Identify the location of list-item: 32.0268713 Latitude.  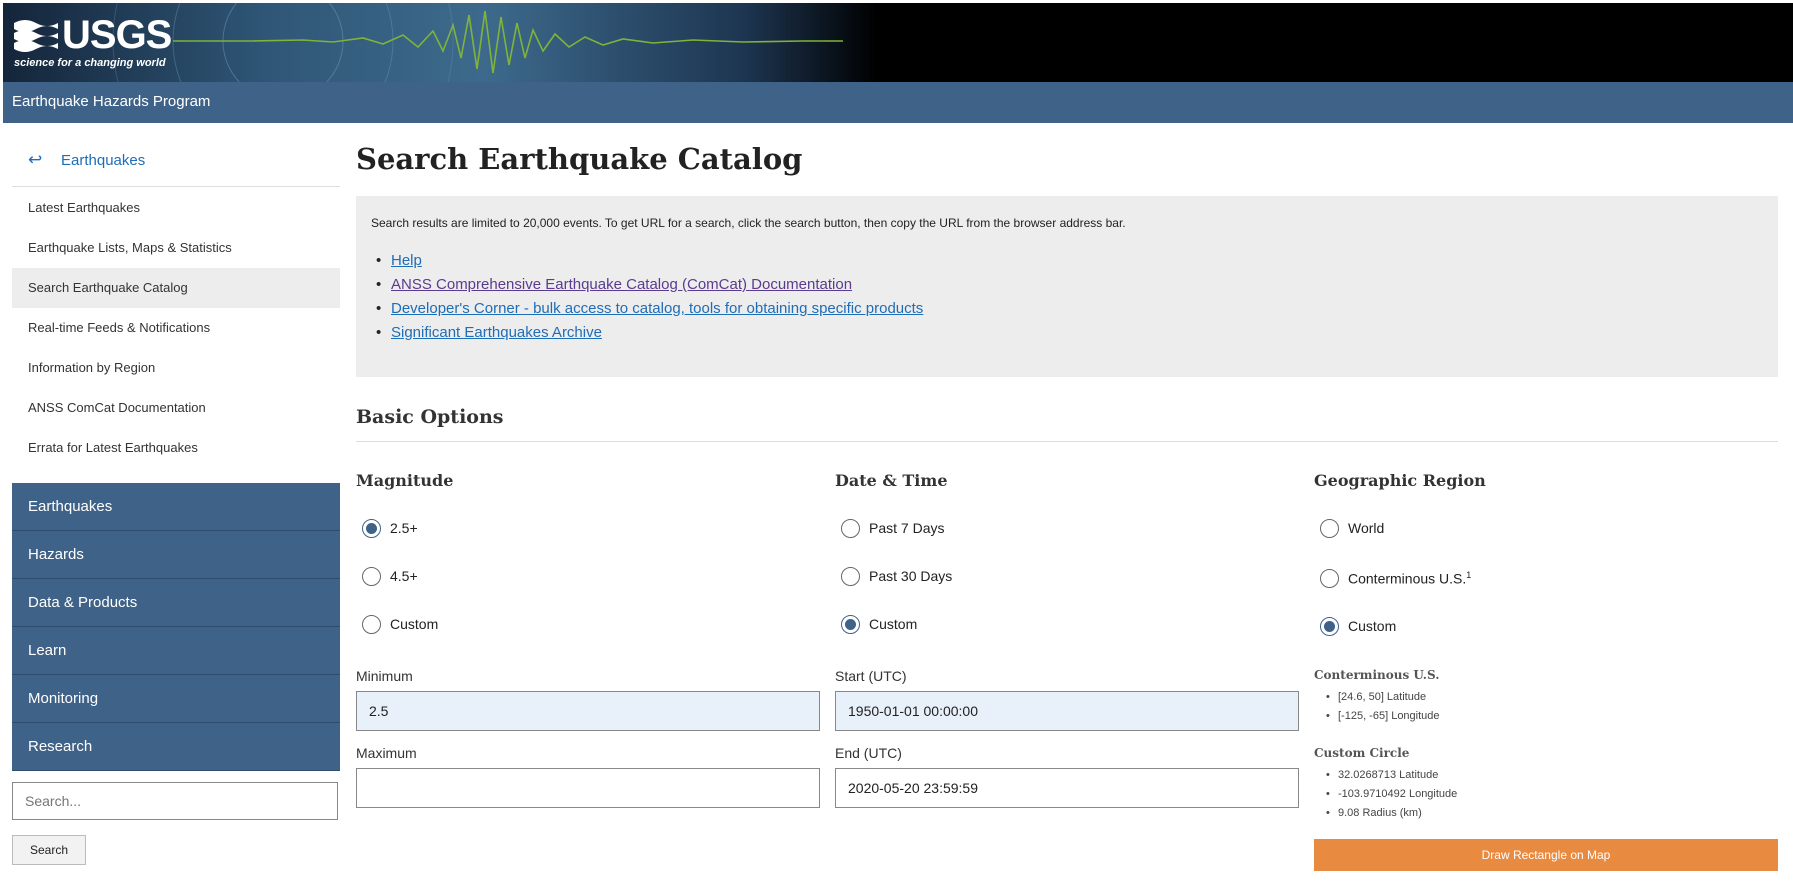
(1391, 778).